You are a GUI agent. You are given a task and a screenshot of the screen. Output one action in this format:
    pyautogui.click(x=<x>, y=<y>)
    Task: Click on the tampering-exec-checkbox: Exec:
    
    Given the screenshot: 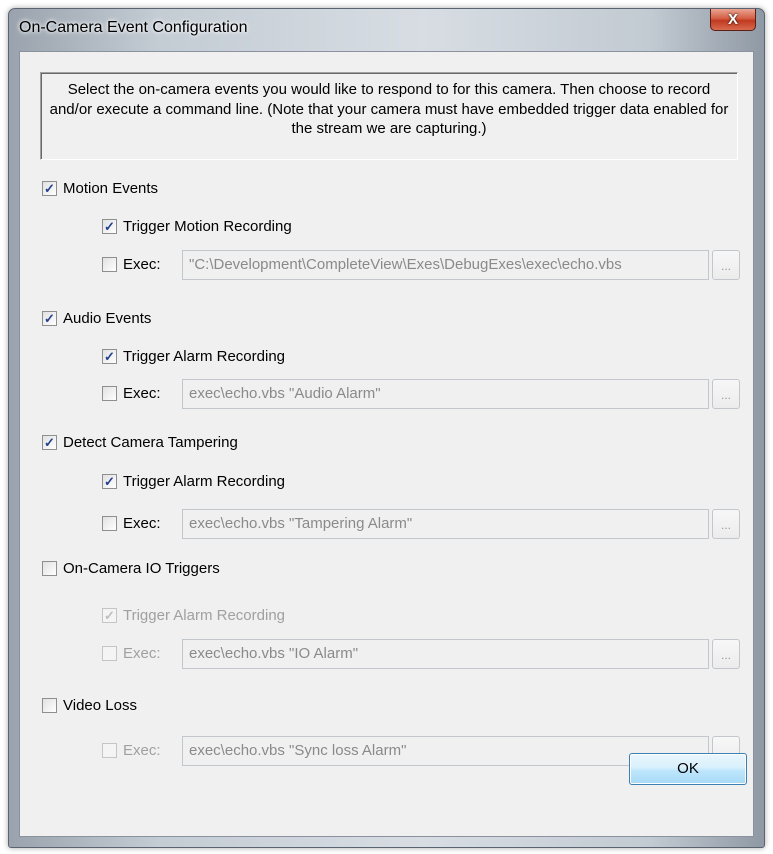 What is the action you would take?
    pyautogui.click(x=131, y=523)
    